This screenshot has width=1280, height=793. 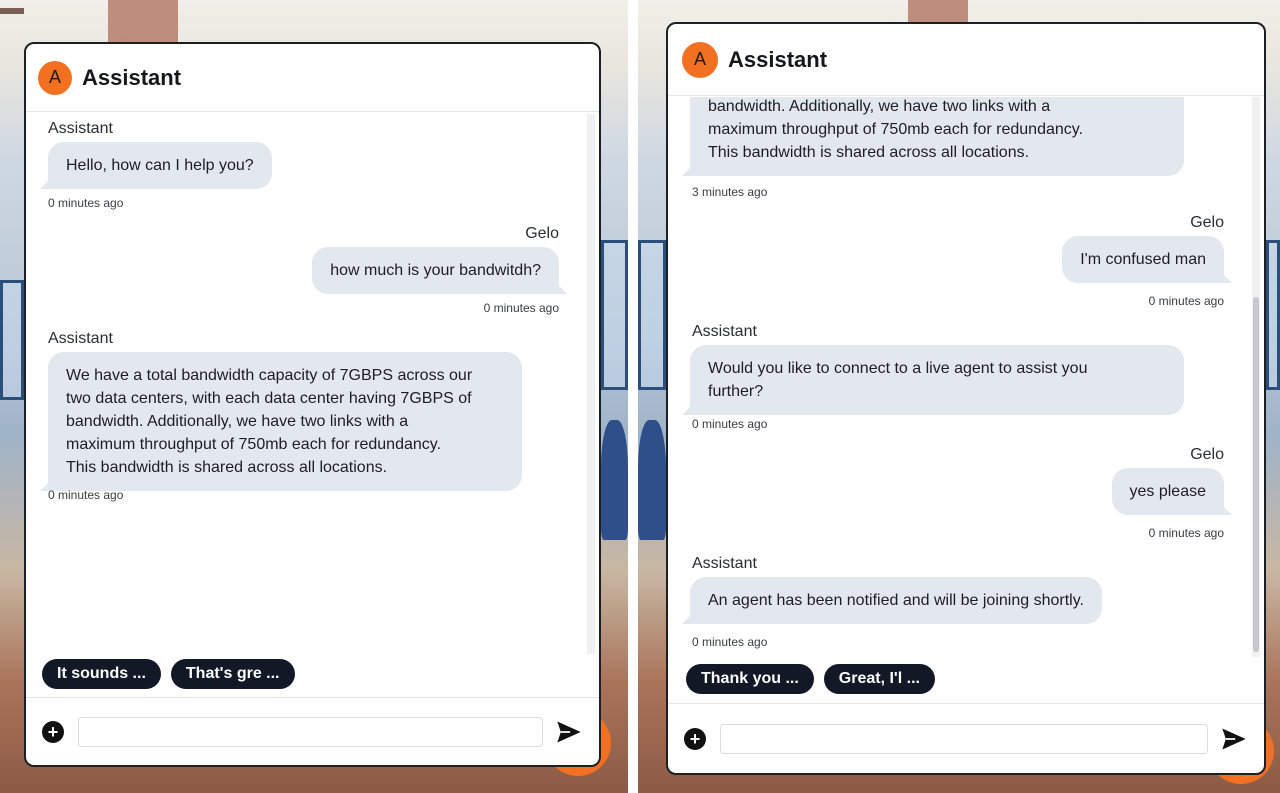 What do you see at coordinates (633, 396) in the screenshot?
I see `screenshot-divider` at bounding box center [633, 396].